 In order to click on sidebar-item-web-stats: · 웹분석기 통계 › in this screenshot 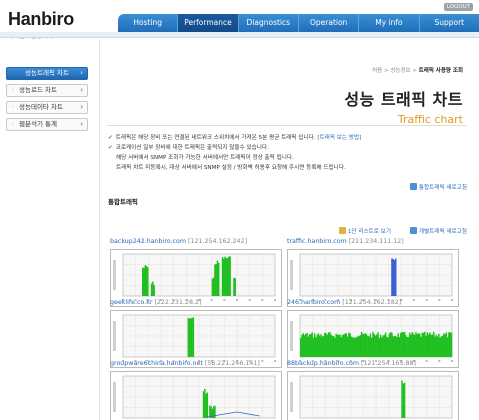, I will do `click(47, 124)`.